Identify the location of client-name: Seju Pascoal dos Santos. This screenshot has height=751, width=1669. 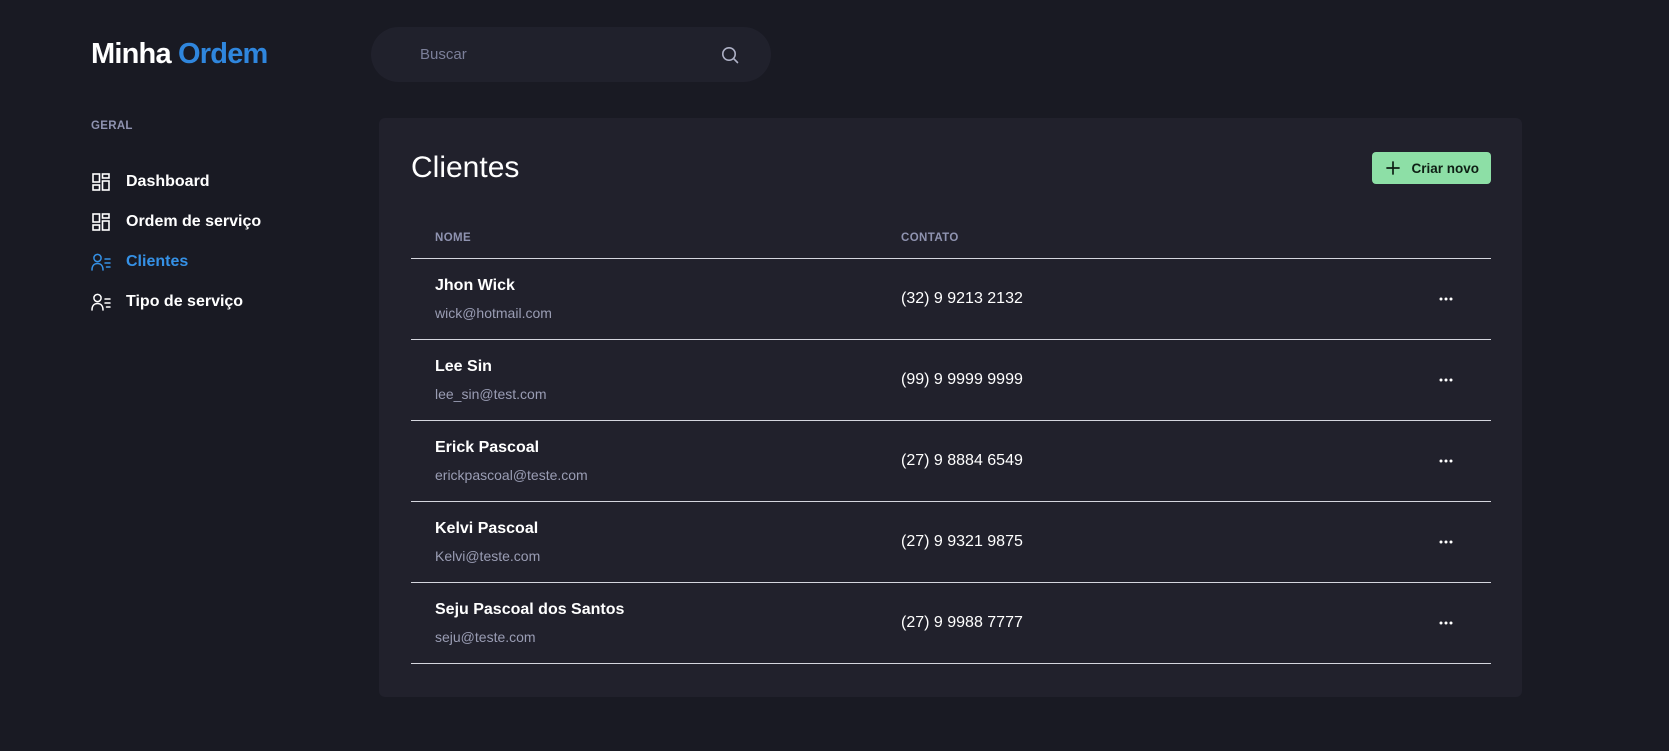
(530, 609).